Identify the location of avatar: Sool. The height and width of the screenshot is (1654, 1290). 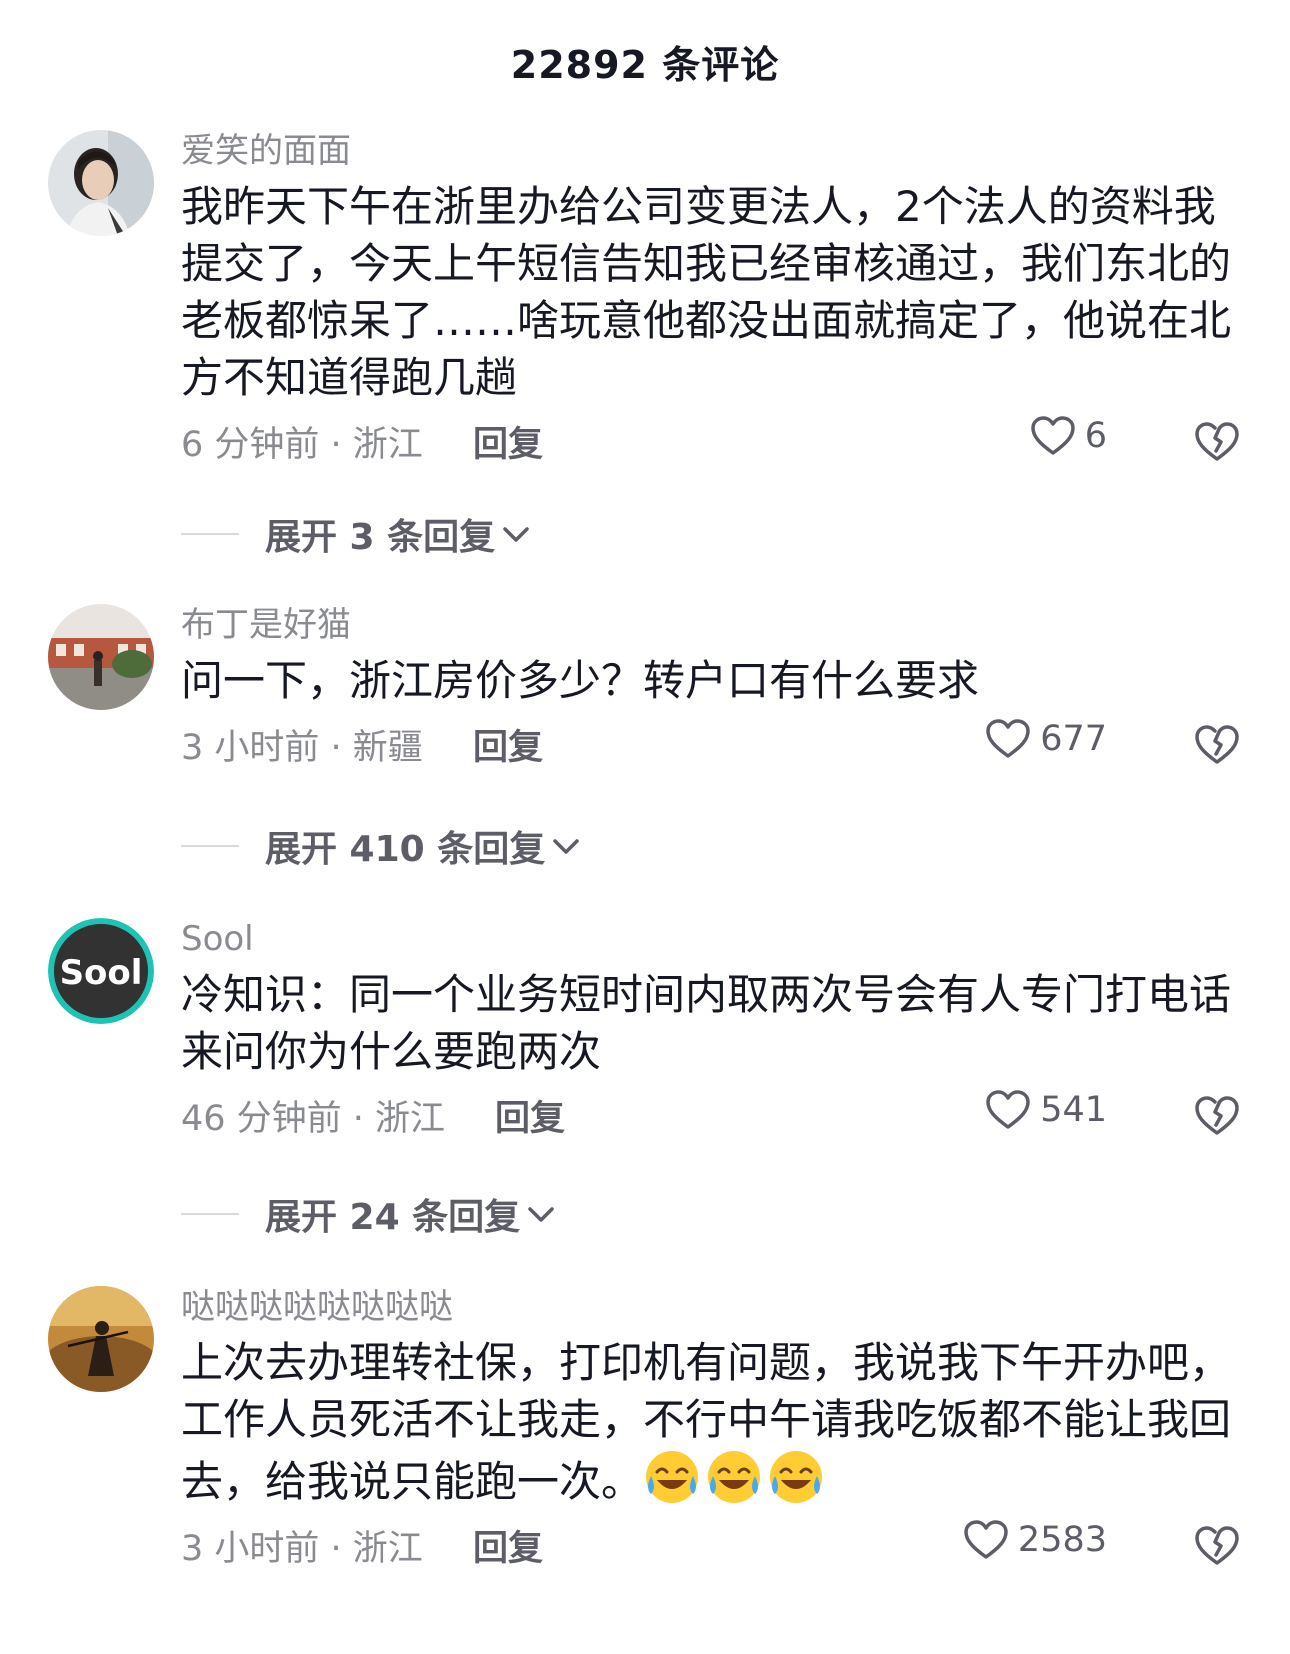
(101, 971).